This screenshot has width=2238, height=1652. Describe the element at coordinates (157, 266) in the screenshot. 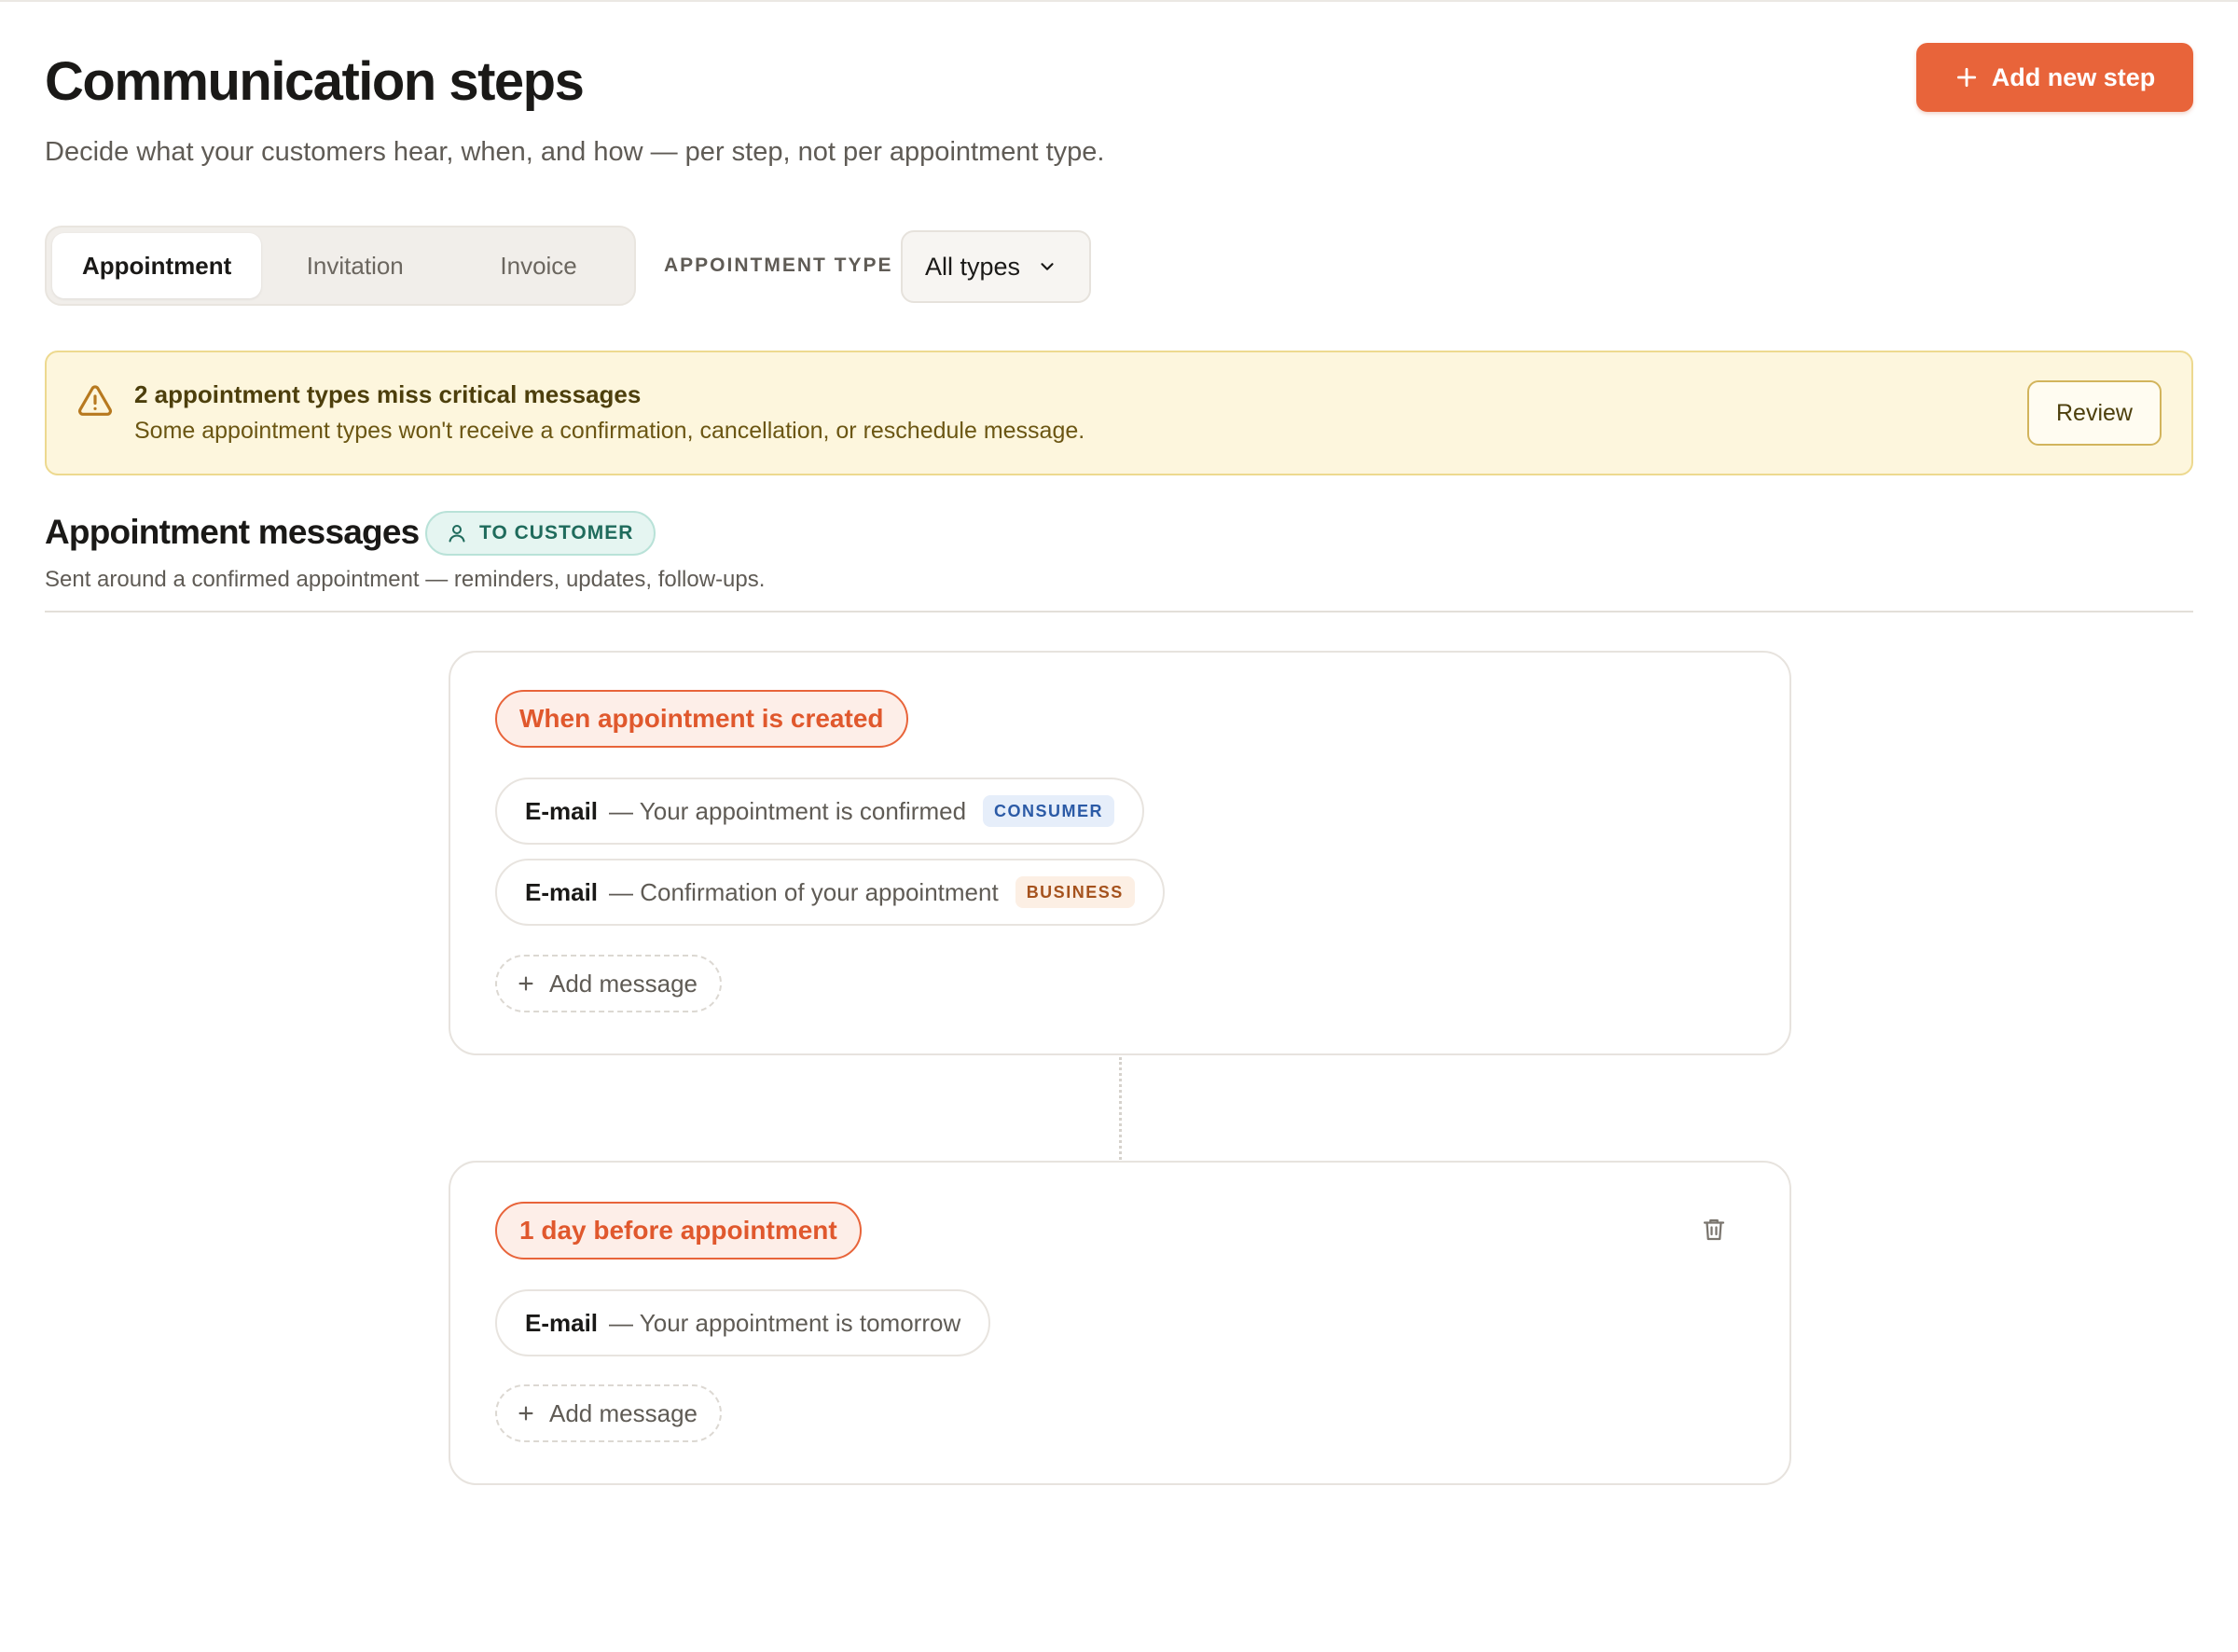

I see `tab-appointment: Appointment` at that location.